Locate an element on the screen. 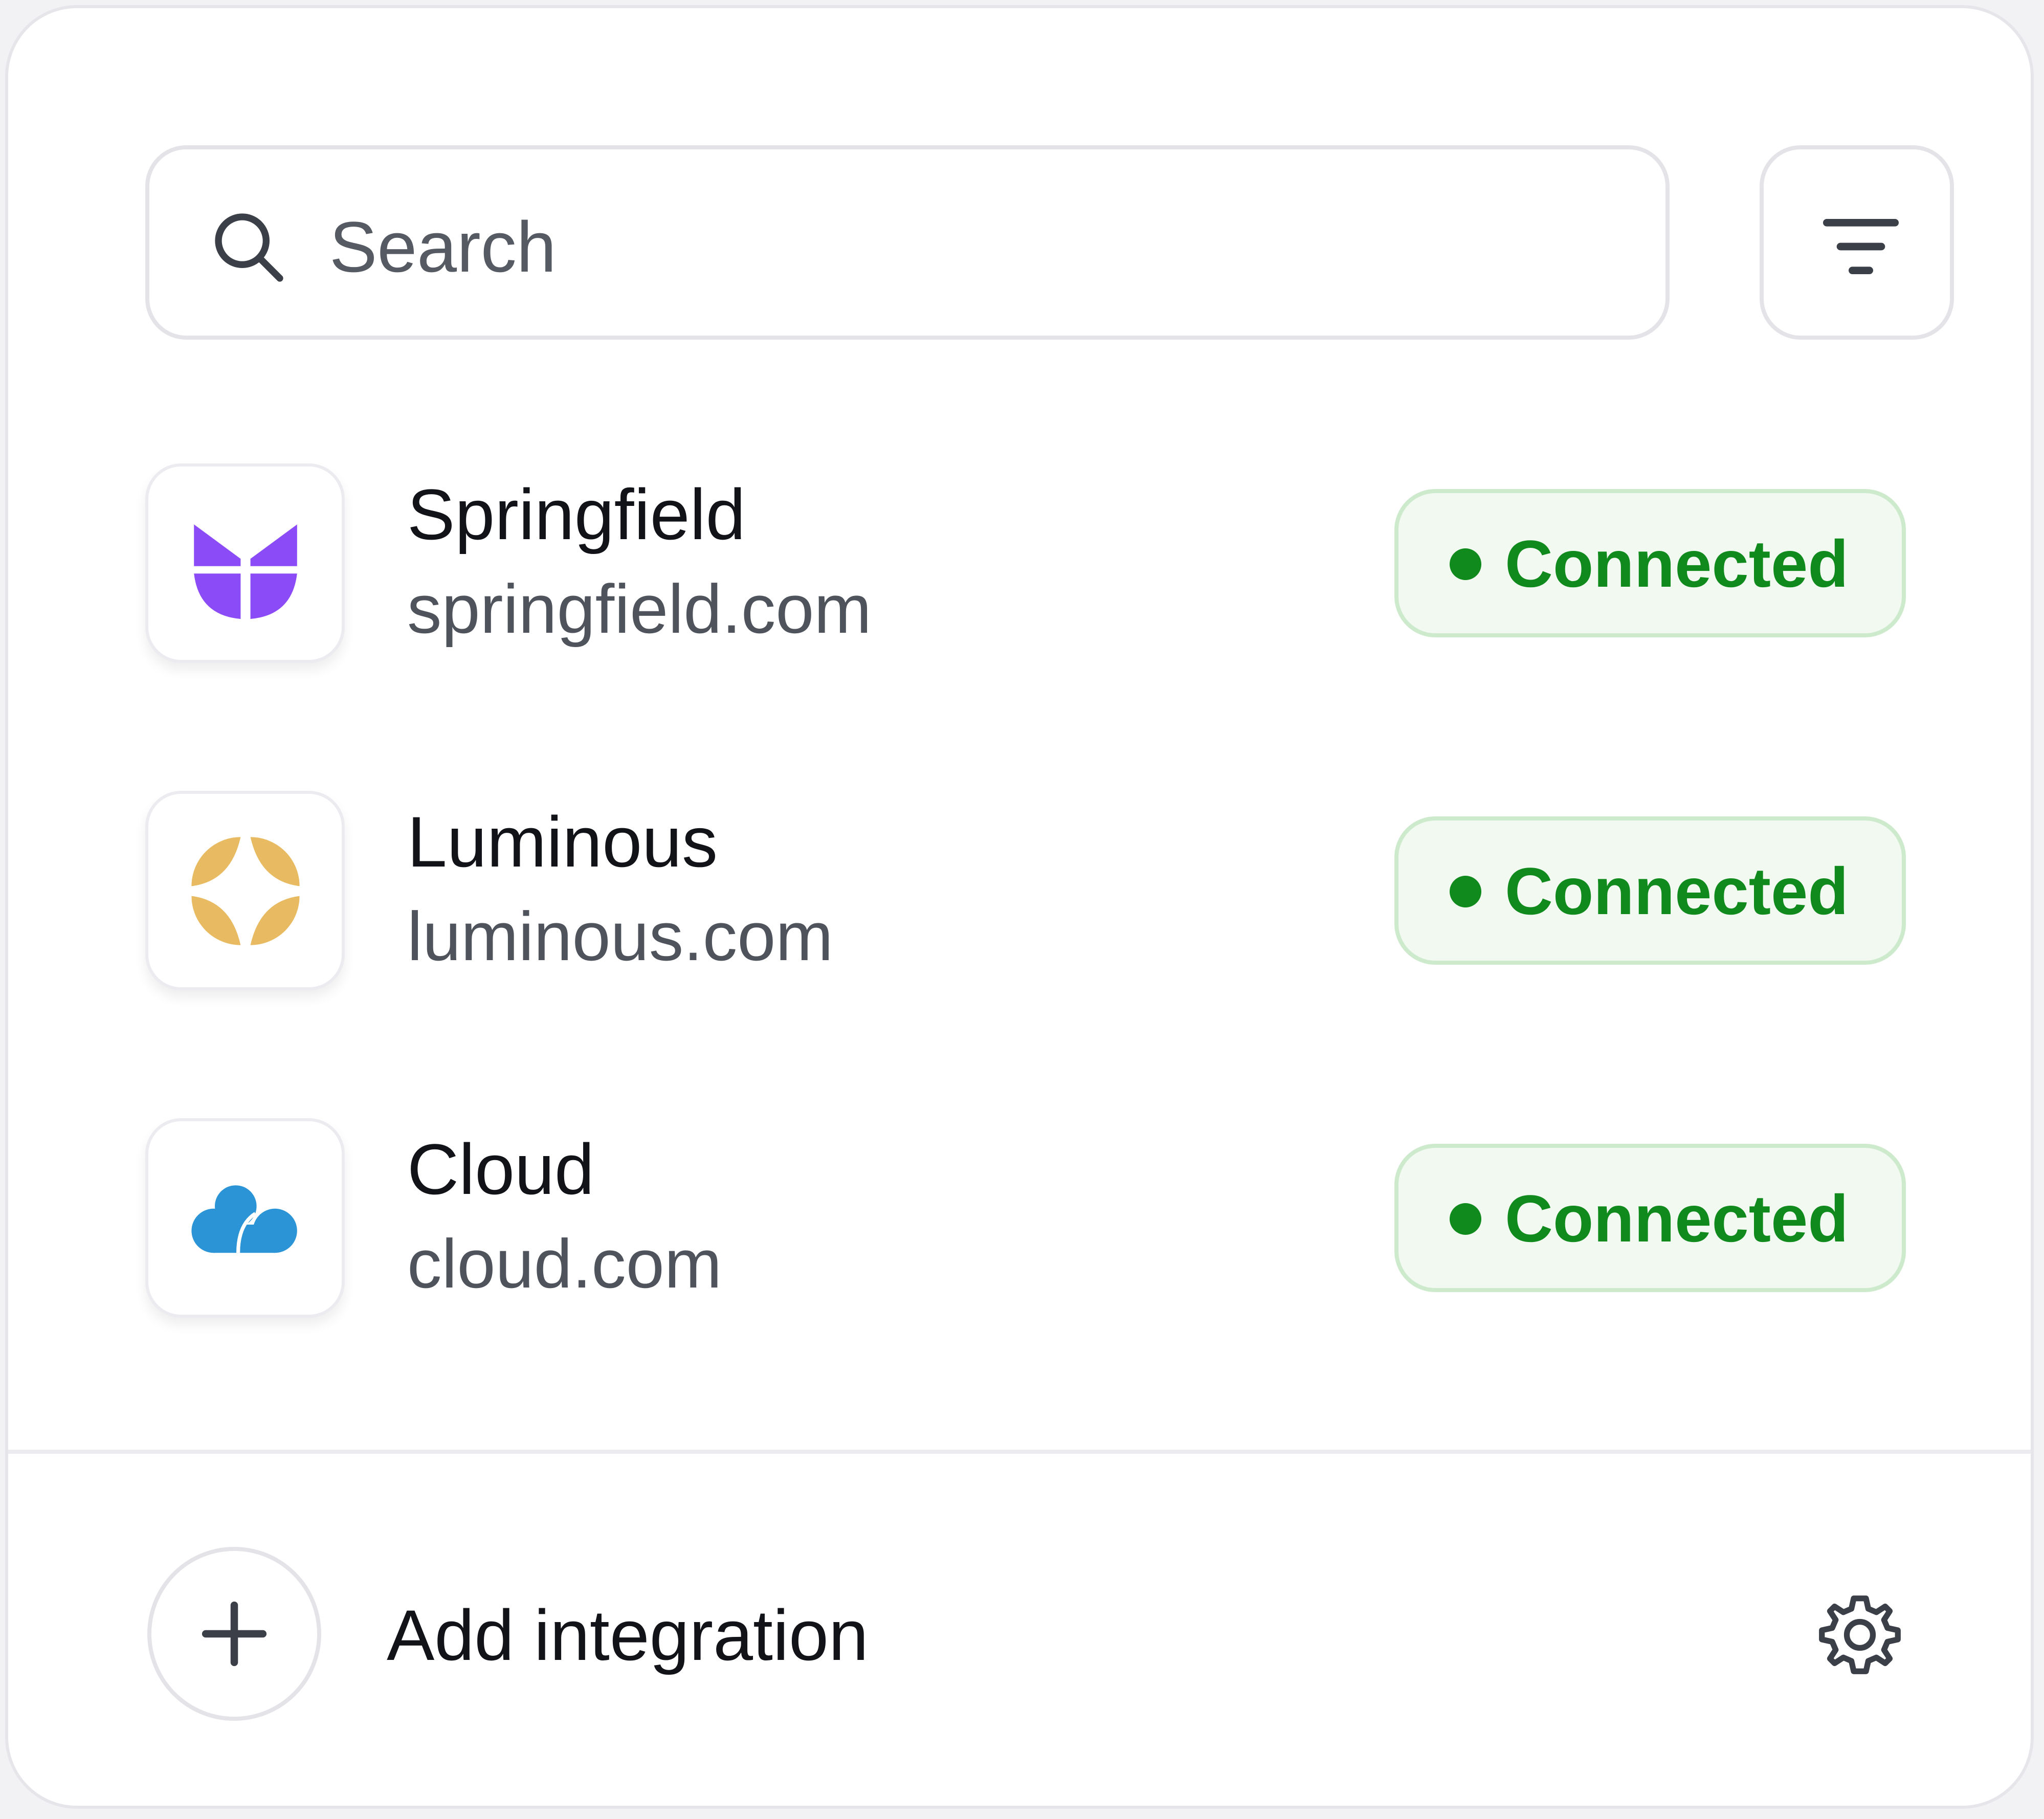 Image resolution: width=2044 pixels, height=1819 pixels. search-icon is located at coordinates (249, 247).